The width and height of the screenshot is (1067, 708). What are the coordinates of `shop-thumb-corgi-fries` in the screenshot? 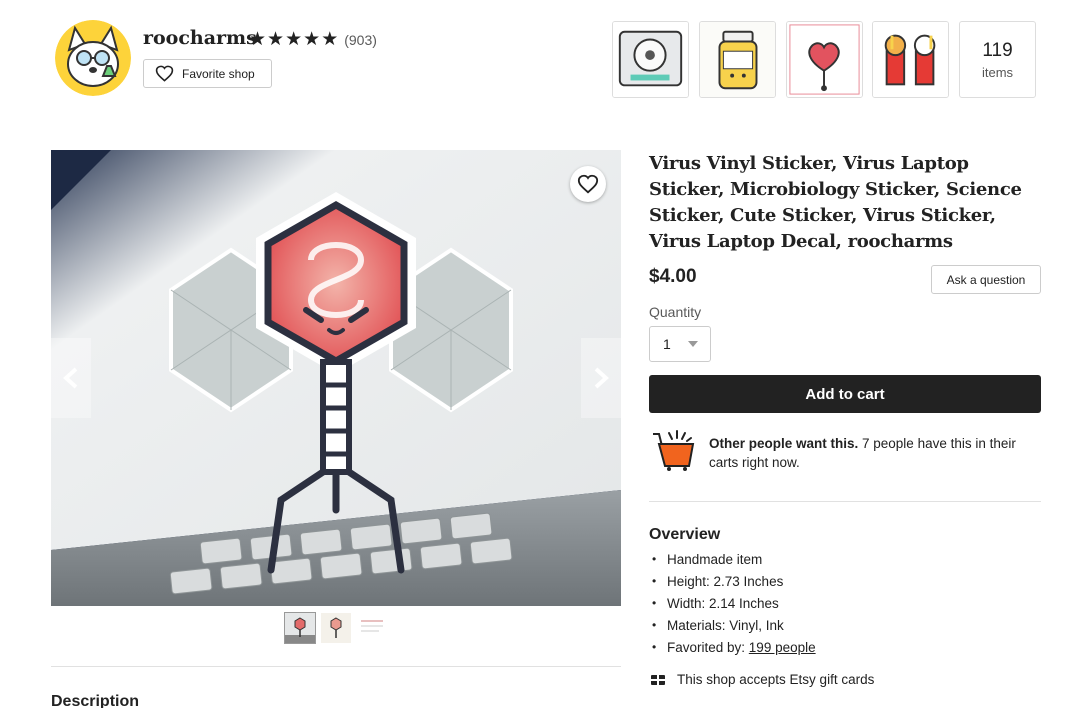 It's located at (910, 59).